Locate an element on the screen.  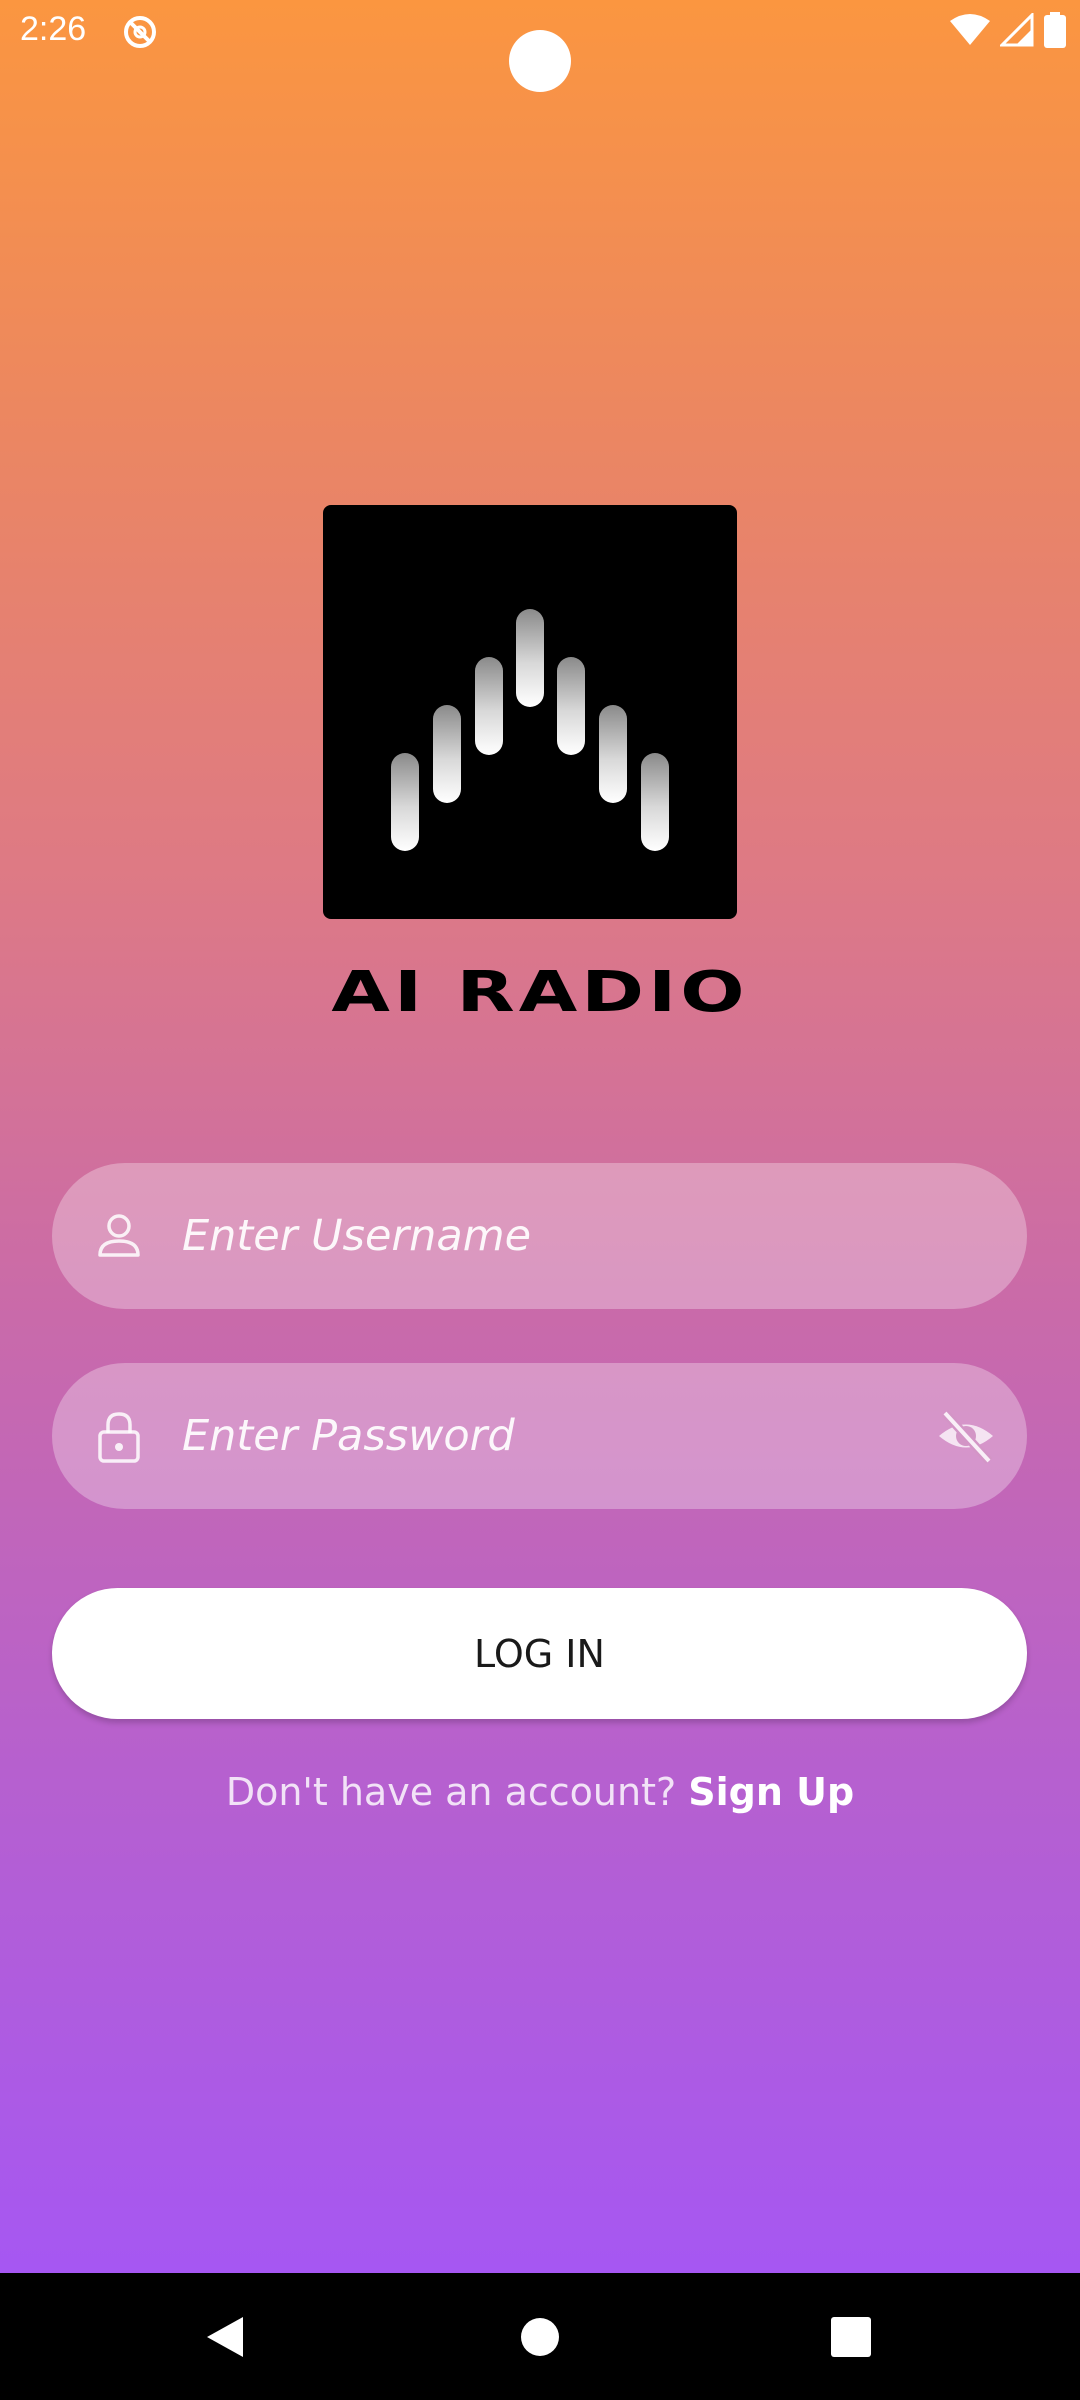
username-field is located at coordinates (539, 1236).